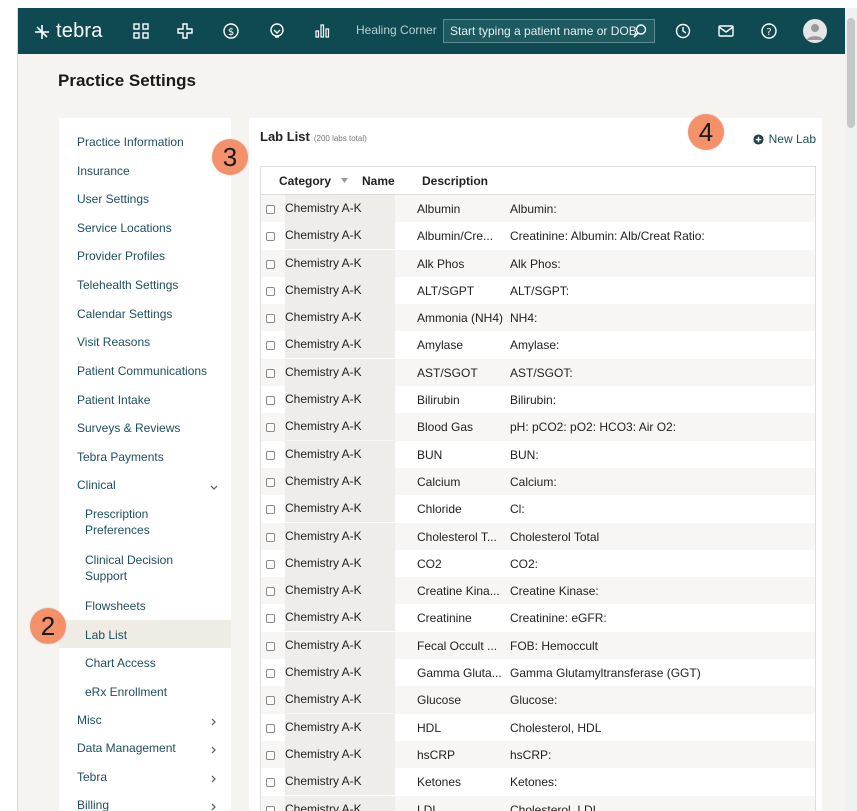 The height and width of the screenshot is (811, 857). I want to click on table-row: Chemistry A-K hsCRP hsCRP:, so click(538, 754).